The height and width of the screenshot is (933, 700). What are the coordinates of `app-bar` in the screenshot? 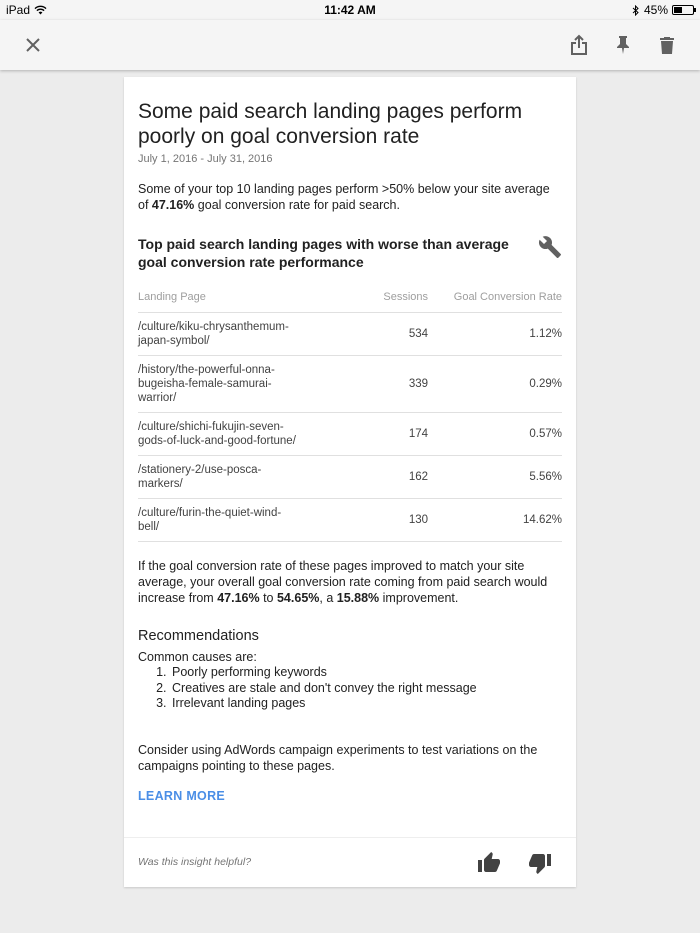 It's located at (350, 45).